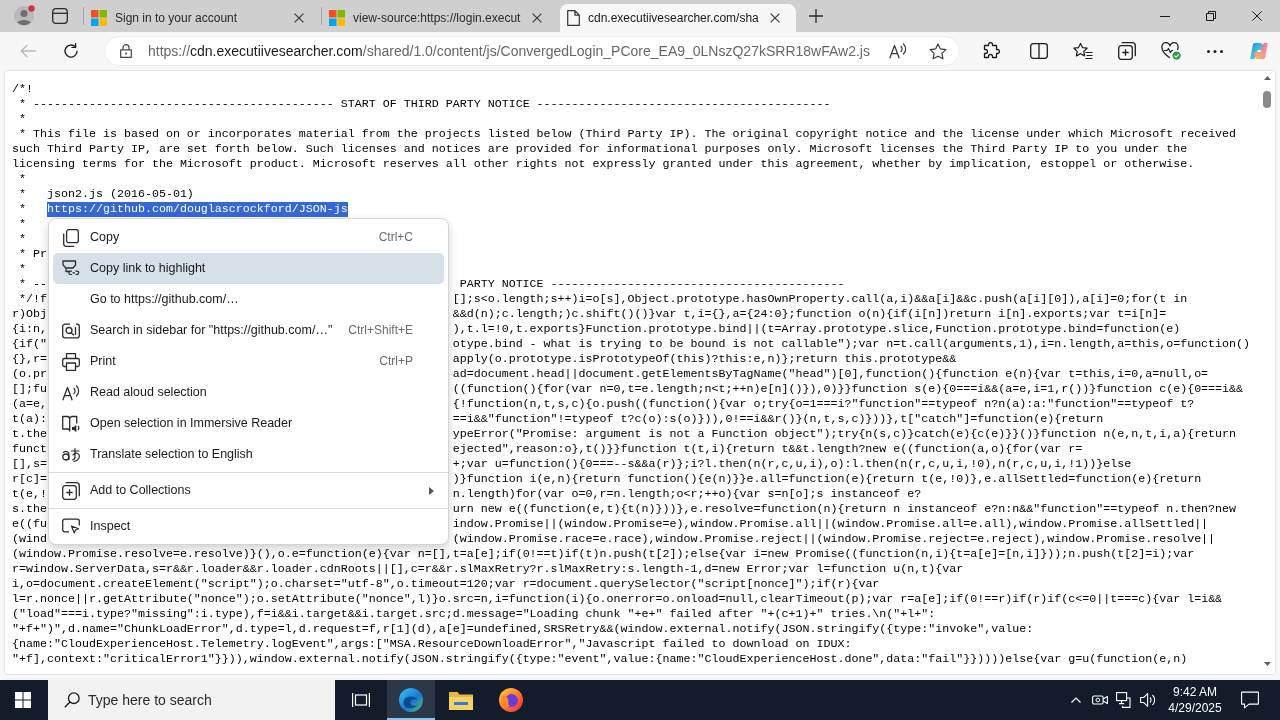  What do you see at coordinates (191, 700) in the screenshot?
I see `search-field: Type here to search` at bounding box center [191, 700].